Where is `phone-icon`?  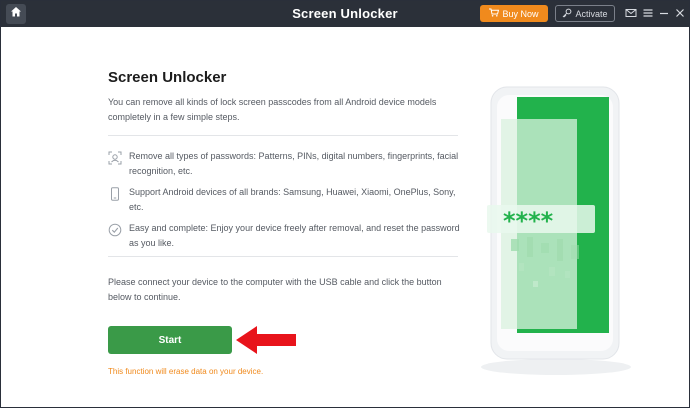 phone-icon is located at coordinates (115, 194).